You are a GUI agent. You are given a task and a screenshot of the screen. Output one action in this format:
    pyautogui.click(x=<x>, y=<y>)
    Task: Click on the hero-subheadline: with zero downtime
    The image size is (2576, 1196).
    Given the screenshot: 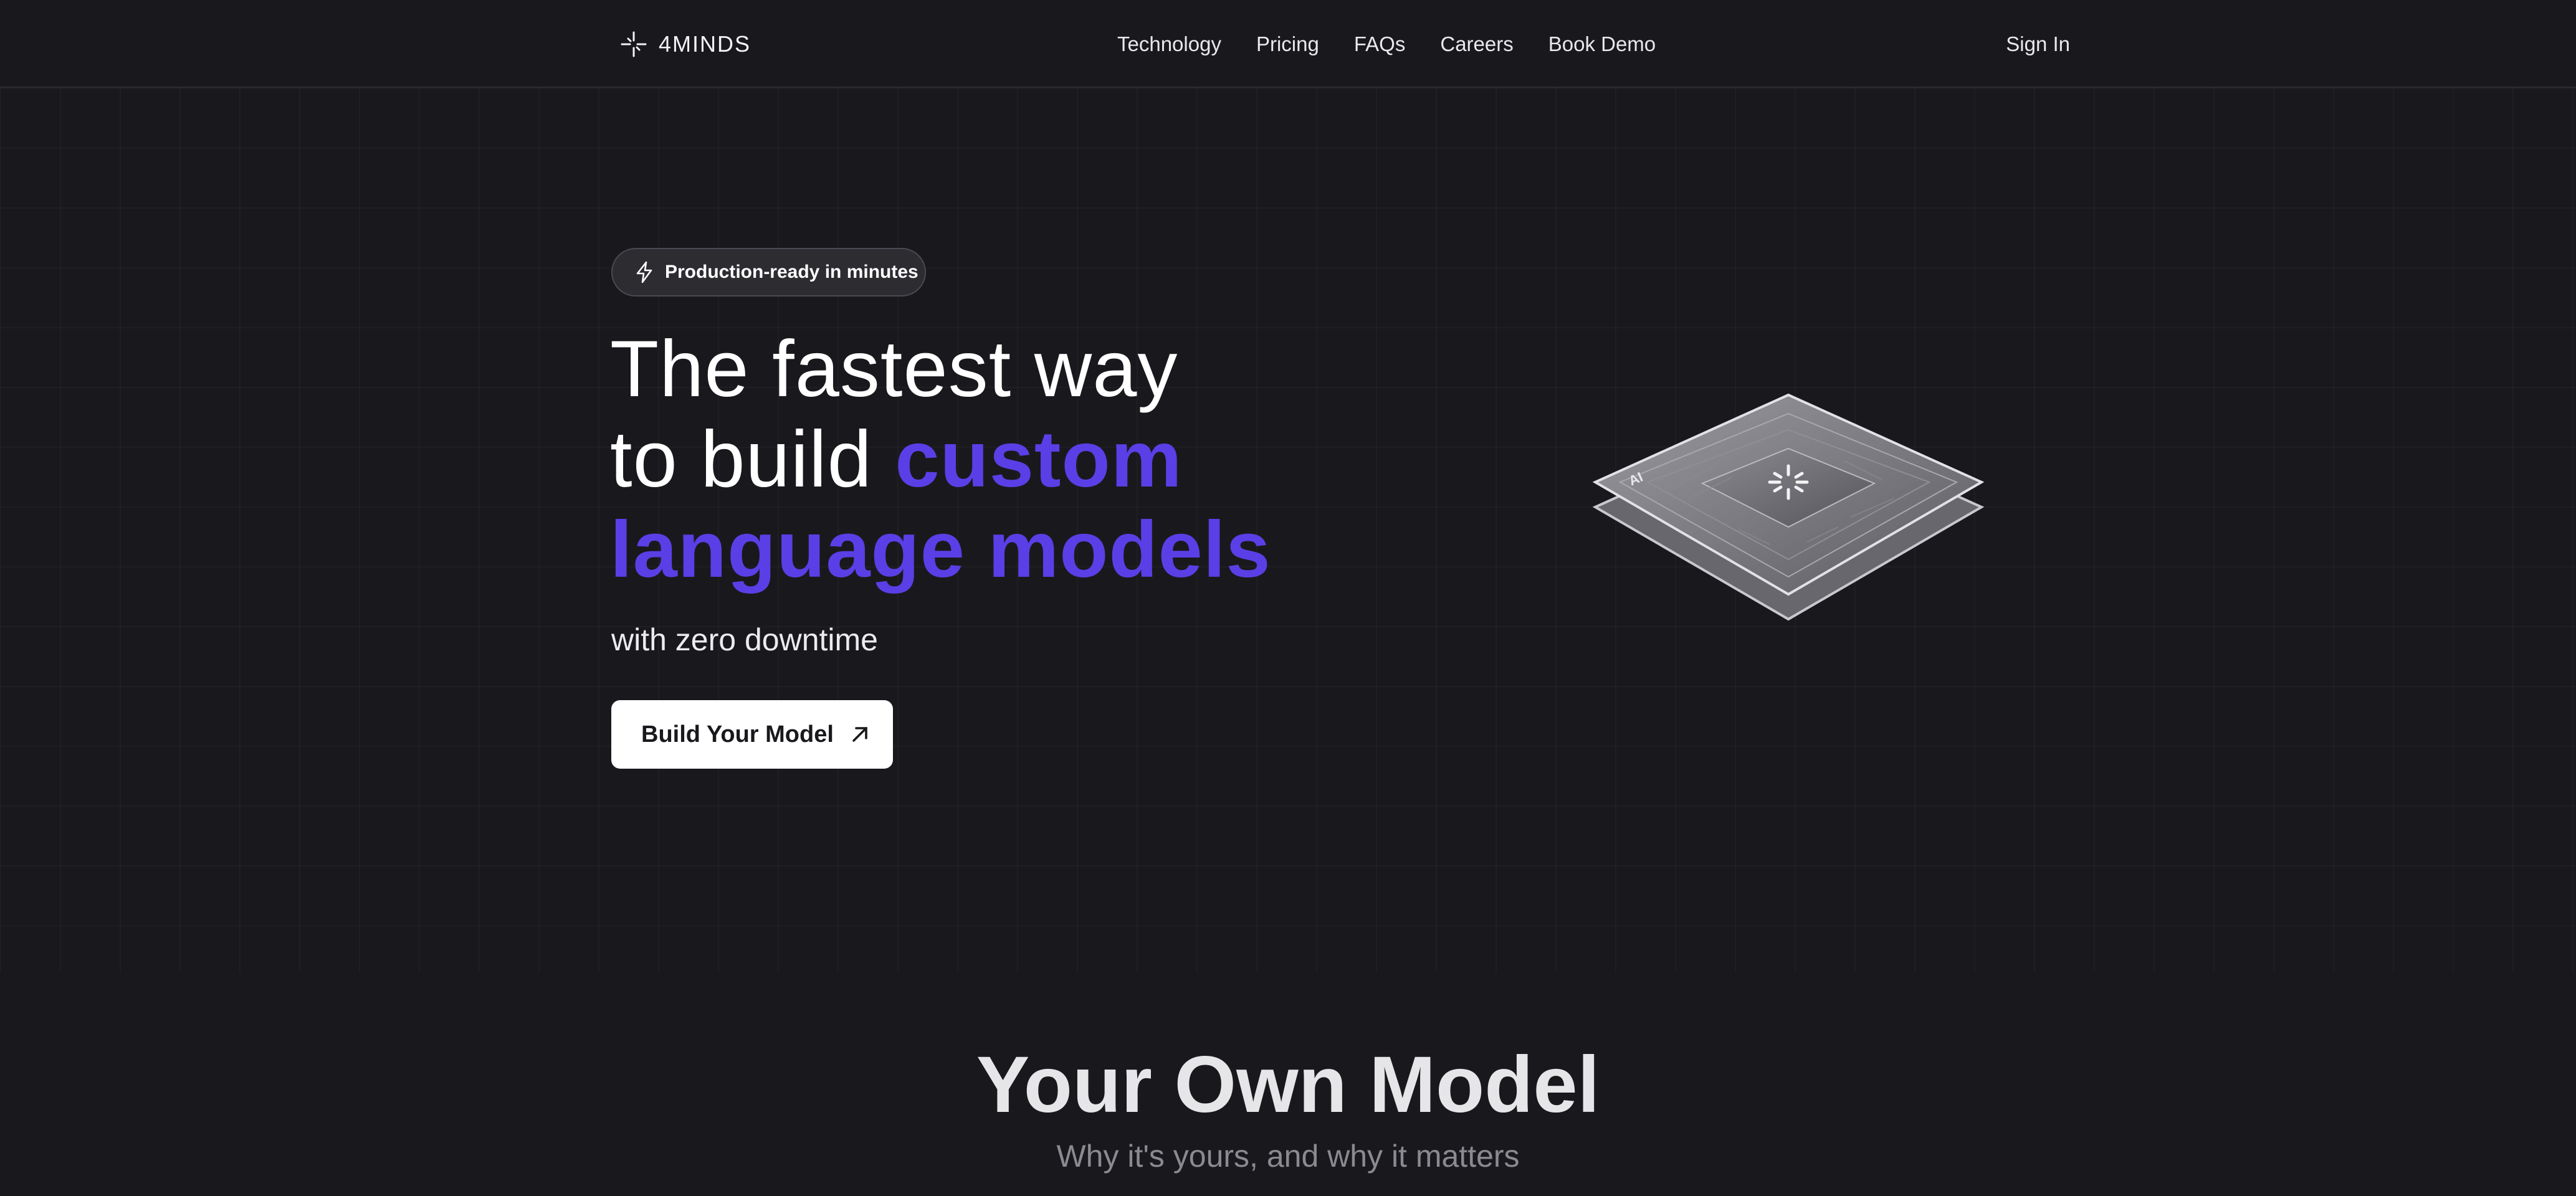 What is the action you would take?
    pyautogui.click(x=745, y=639)
    